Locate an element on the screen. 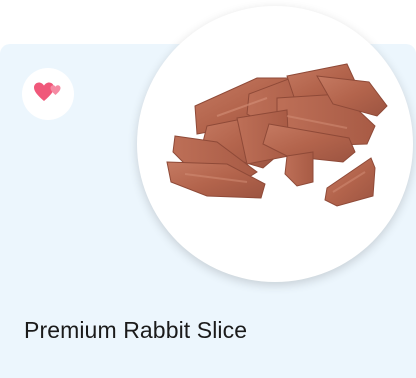 This screenshot has height=378, width=416. hearts-icon is located at coordinates (48, 94).